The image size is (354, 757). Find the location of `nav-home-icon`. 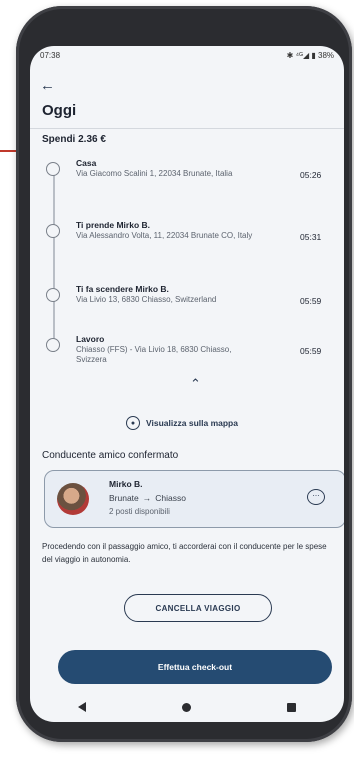

nav-home-icon is located at coordinates (186, 707).